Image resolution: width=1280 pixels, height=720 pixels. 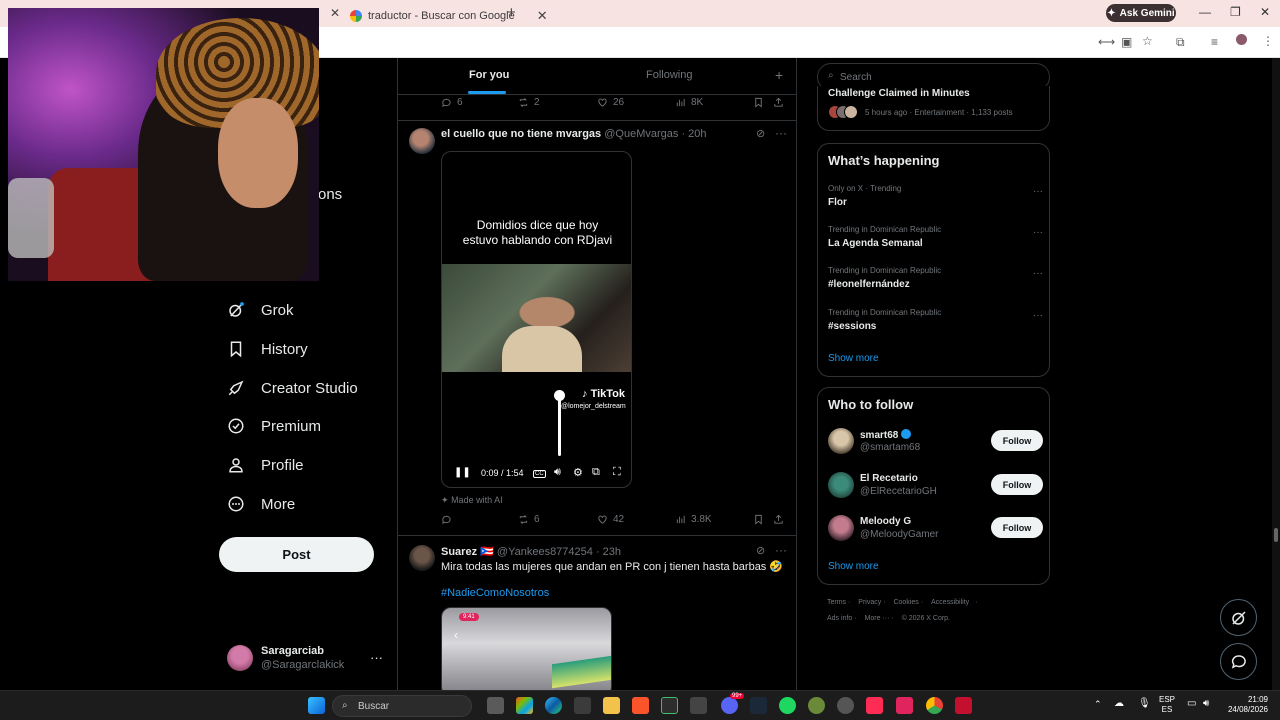 I want to click on tweet-time: · 20h, so click(x=693, y=134).